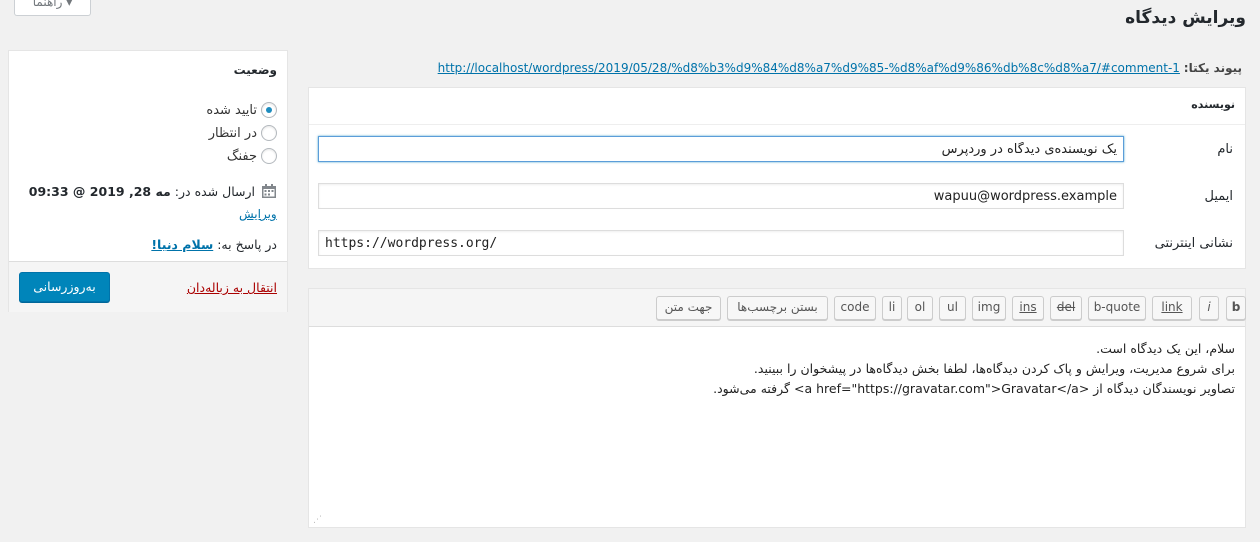 The image size is (1260, 542). I want to click on resize-handle-icon: ⋰, so click(317, 520).